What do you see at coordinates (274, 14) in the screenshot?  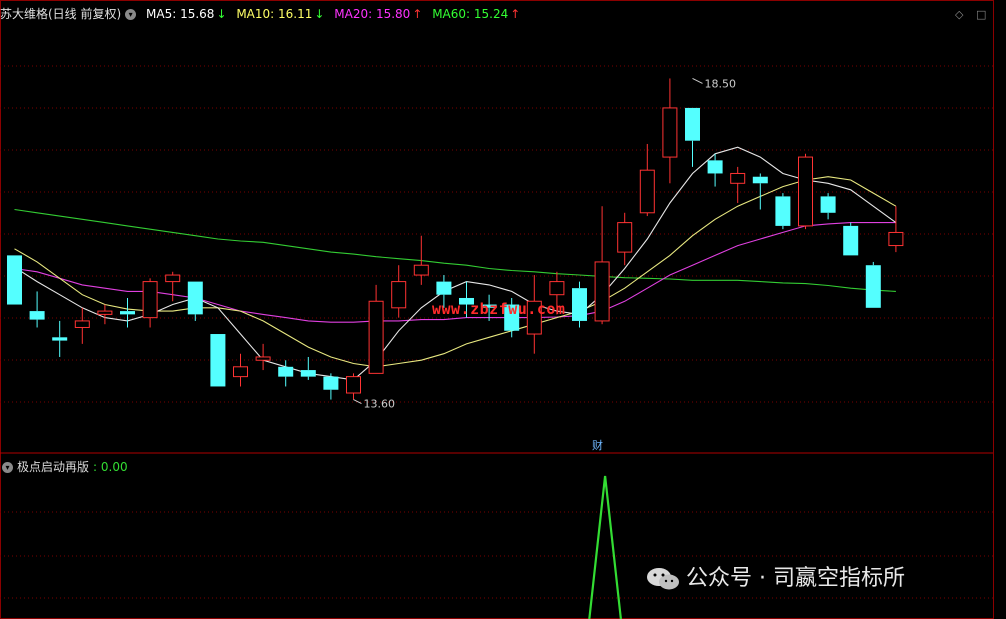 I see `ma10-value: MA10: 16.11` at bounding box center [274, 14].